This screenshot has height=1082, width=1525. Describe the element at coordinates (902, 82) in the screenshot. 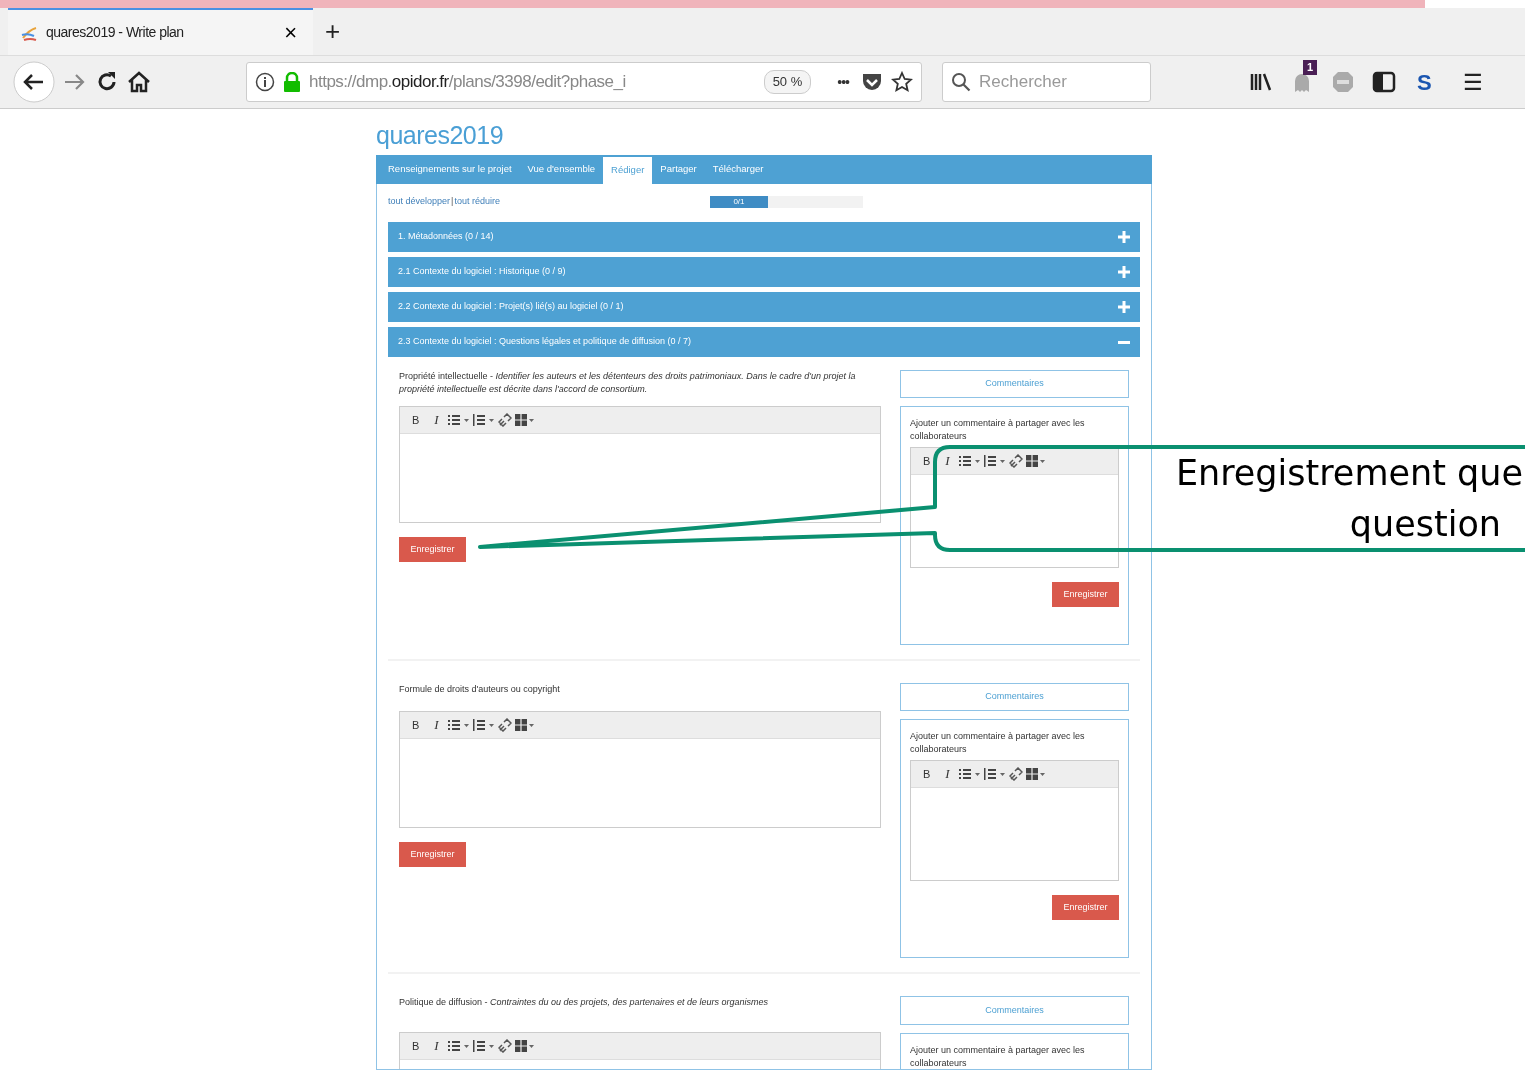

I see `star-icon` at that location.